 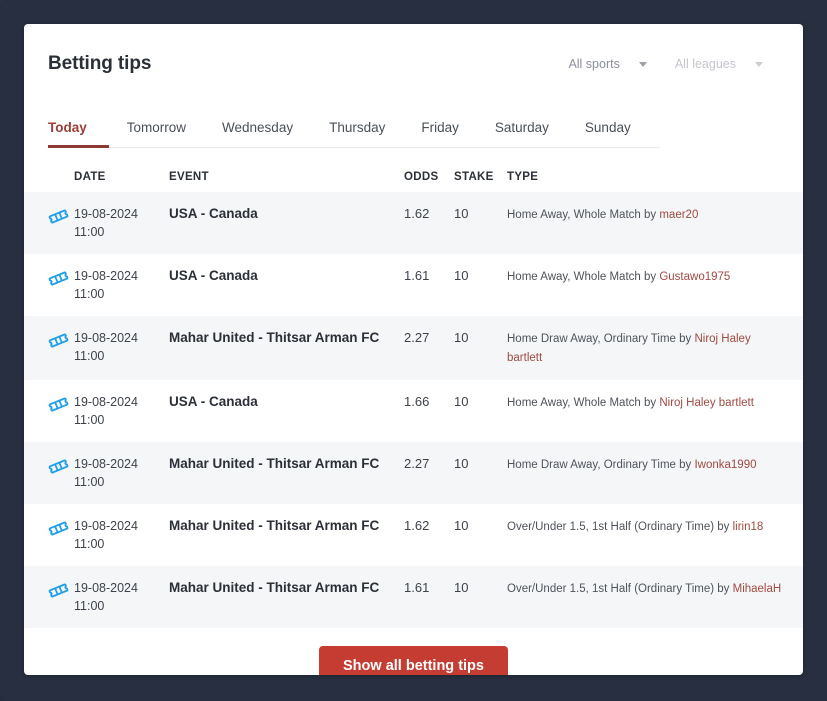 I want to click on show-all-betting-tips-button: Show all betting tips, so click(x=413, y=660).